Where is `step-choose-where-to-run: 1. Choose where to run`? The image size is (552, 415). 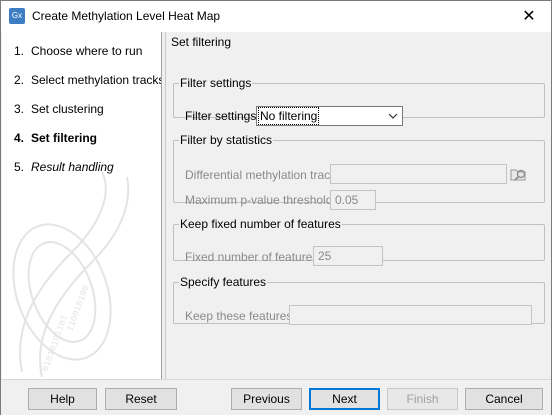
step-choose-where-to-run: 1. Choose where to run is located at coordinates (78, 51).